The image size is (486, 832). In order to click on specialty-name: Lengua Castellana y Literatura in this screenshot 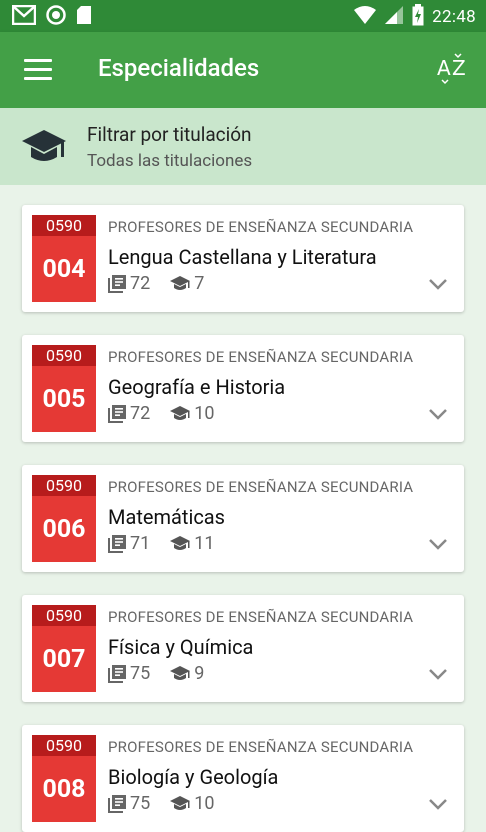, I will do `click(242, 257)`.